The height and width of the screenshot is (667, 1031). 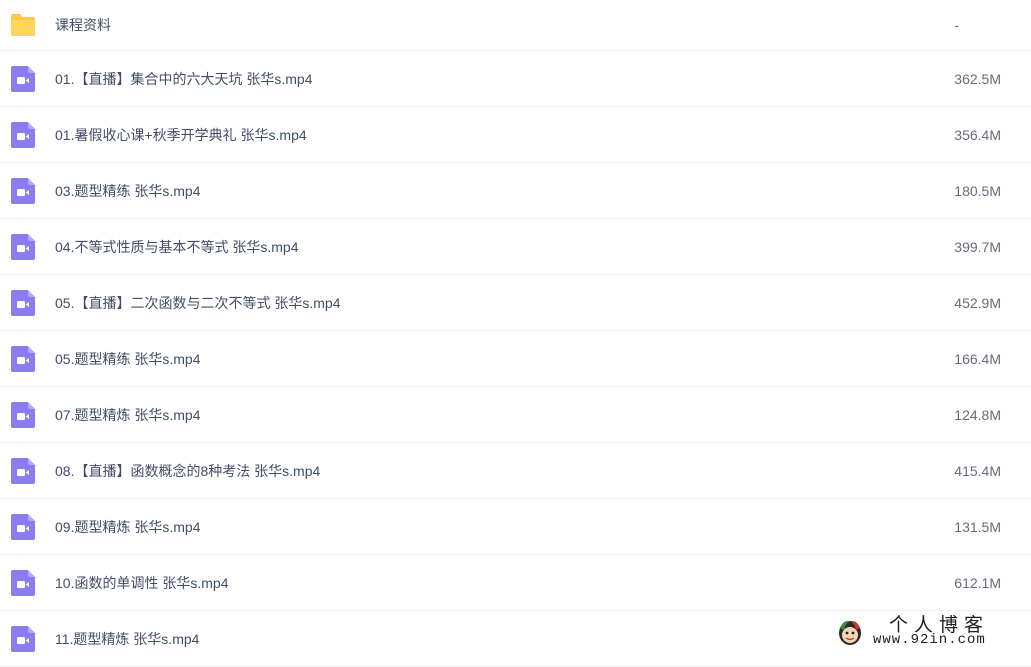 I want to click on file-row: 05.题型精练 张华s.mp4 166.4M, so click(x=515, y=359).